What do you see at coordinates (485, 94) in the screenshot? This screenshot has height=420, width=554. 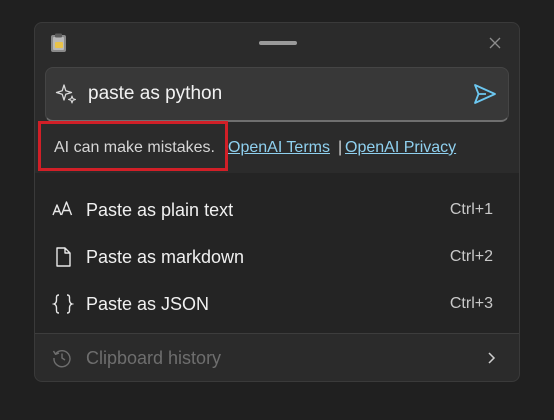 I see `send-icon` at bounding box center [485, 94].